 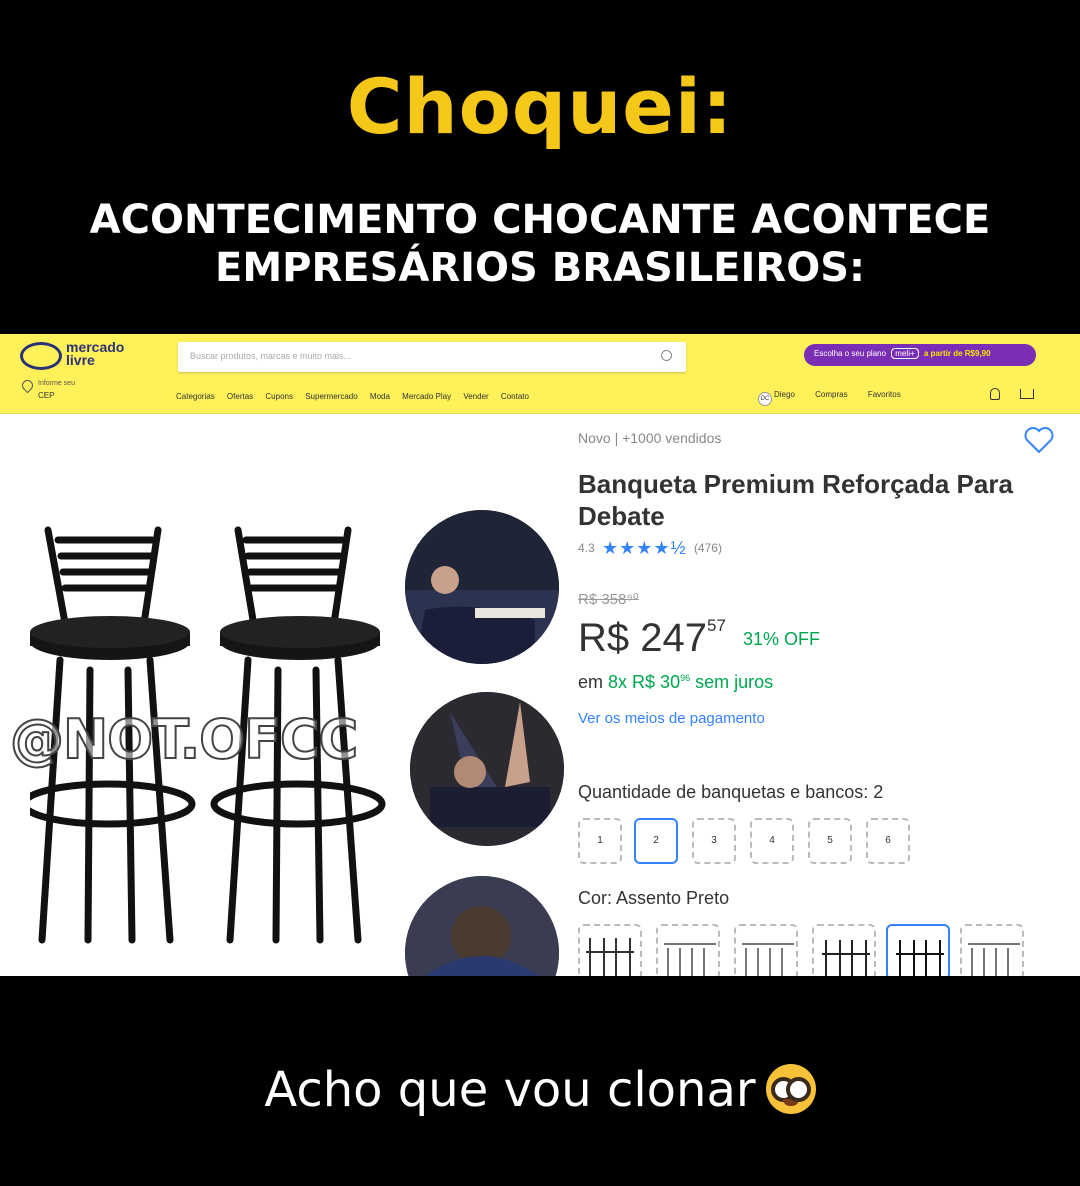 What do you see at coordinates (654, 898) in the screenshot?
I see `color-label: Cor: Assento Preto` at bounding box center [654, 898].